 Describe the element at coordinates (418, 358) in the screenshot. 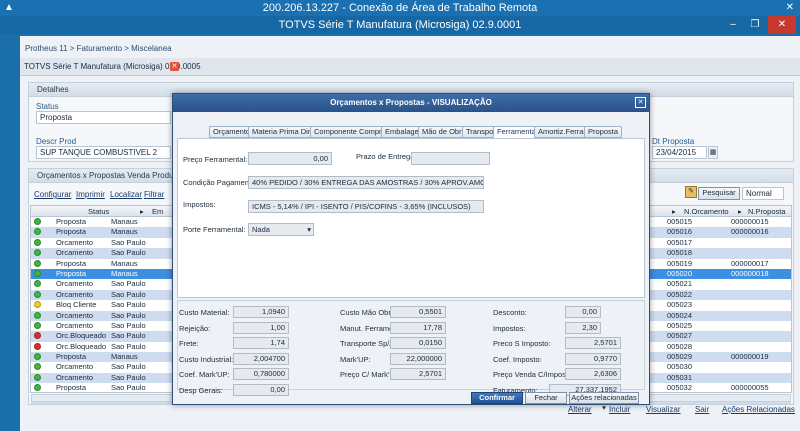

I see `total-value: 22,000000` at that location.